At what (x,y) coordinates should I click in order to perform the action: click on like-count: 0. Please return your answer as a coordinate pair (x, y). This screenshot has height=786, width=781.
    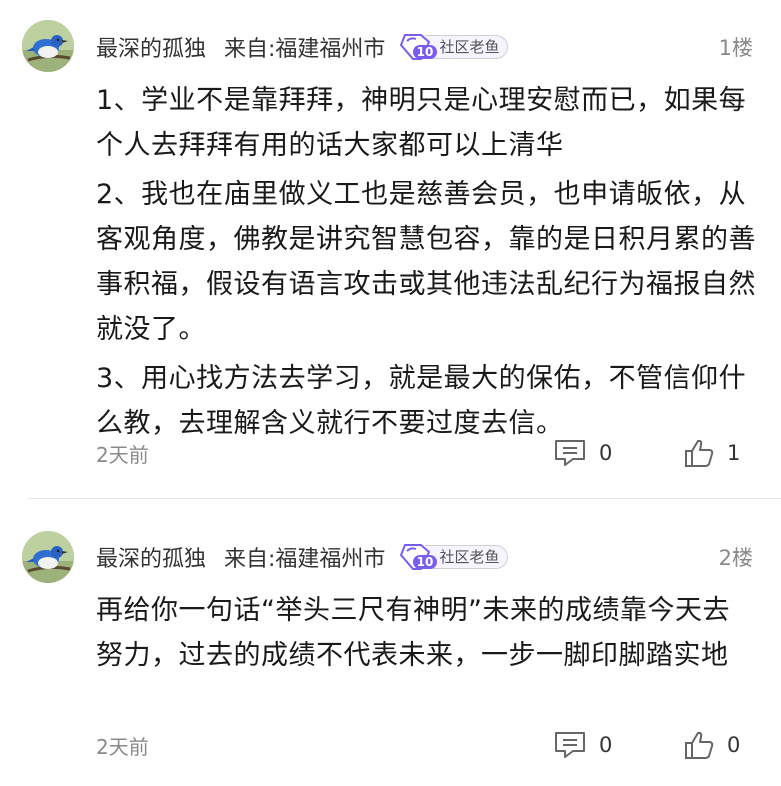
    Looking at the image, I should click on (734, 745).